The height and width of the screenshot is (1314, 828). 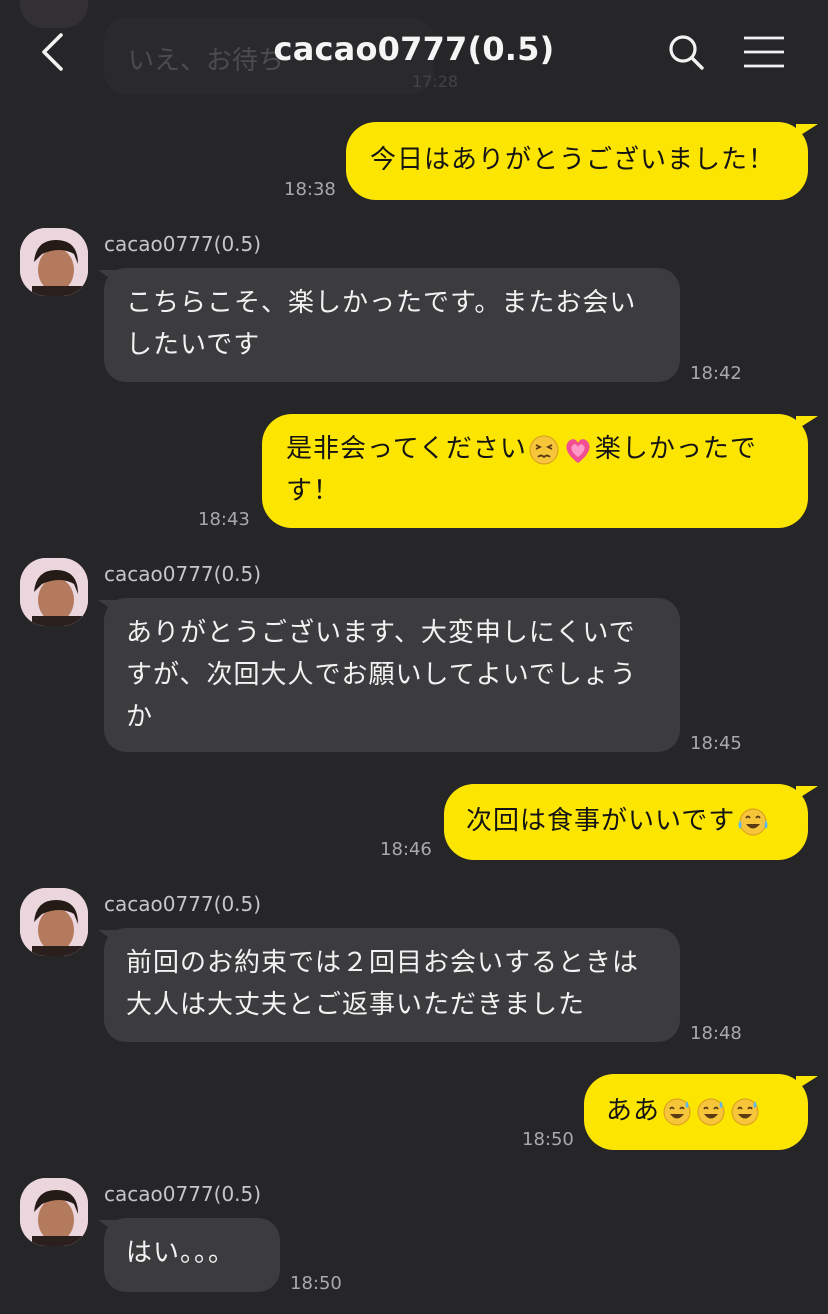 I want to click on chat-header: いえ、お待ち 17:28 cacao0777(0.5), so click(x=414, y=52).